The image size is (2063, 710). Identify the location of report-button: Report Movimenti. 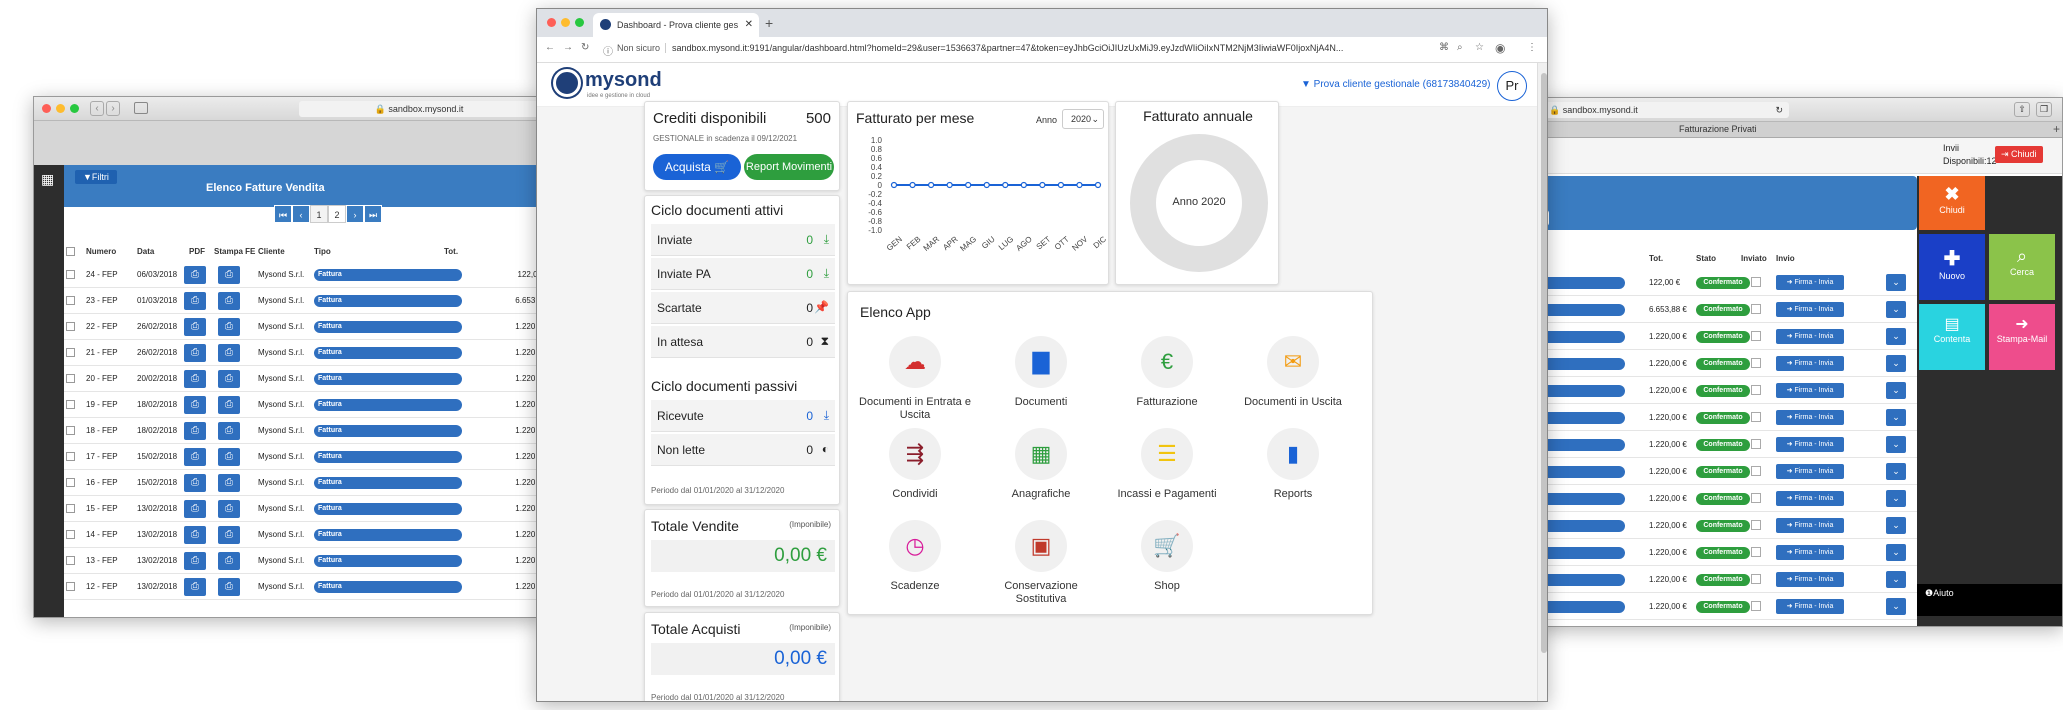
(789, 167).